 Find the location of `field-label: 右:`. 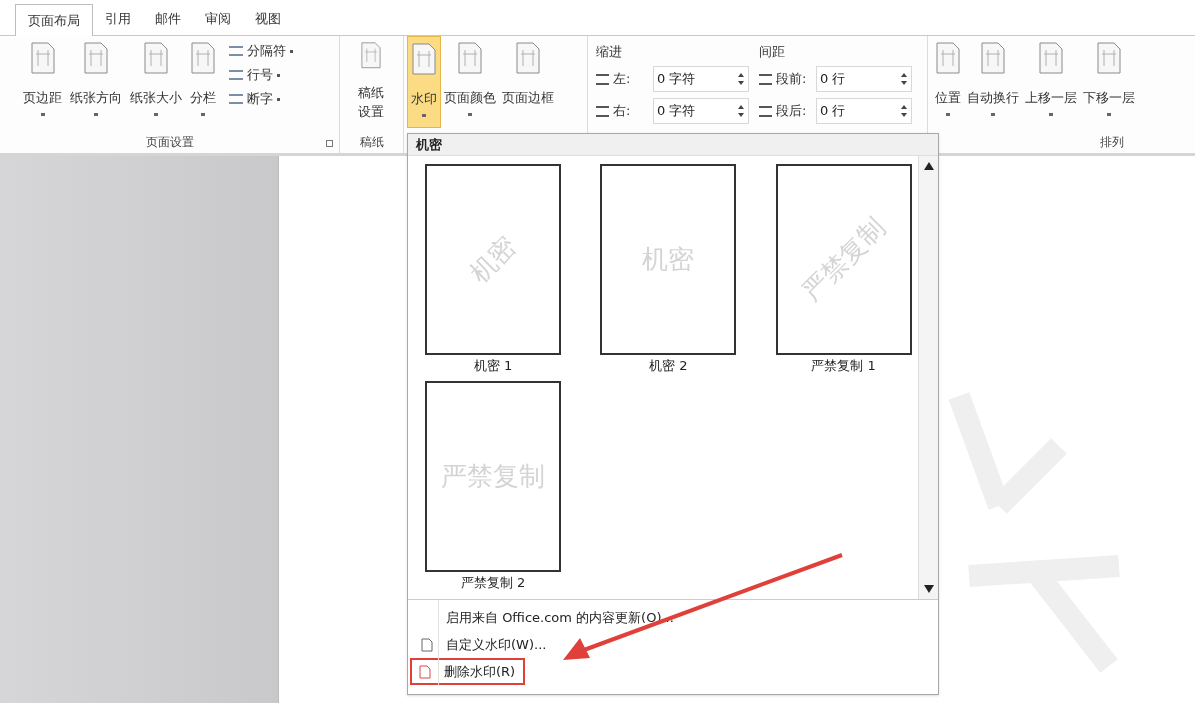

field-label: 右: is located at coordinates (622, 111).